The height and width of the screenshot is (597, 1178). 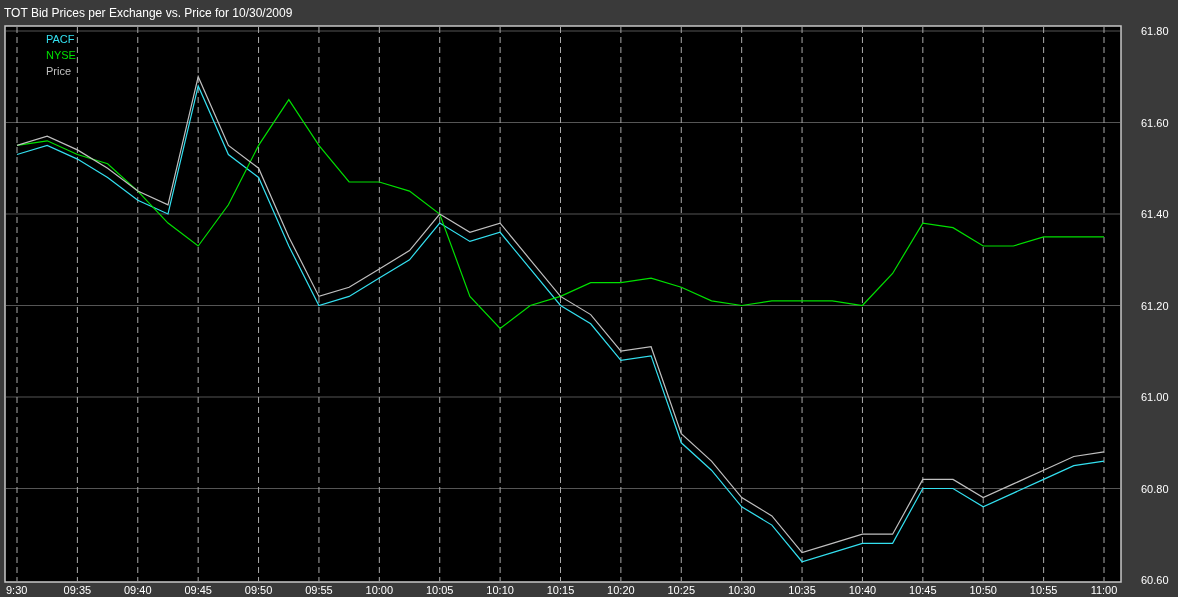 What do you see at coordinates (1155, 488) in the screenshot?
I see `axis-label: 60.80` at bounding box center [1155, 488].